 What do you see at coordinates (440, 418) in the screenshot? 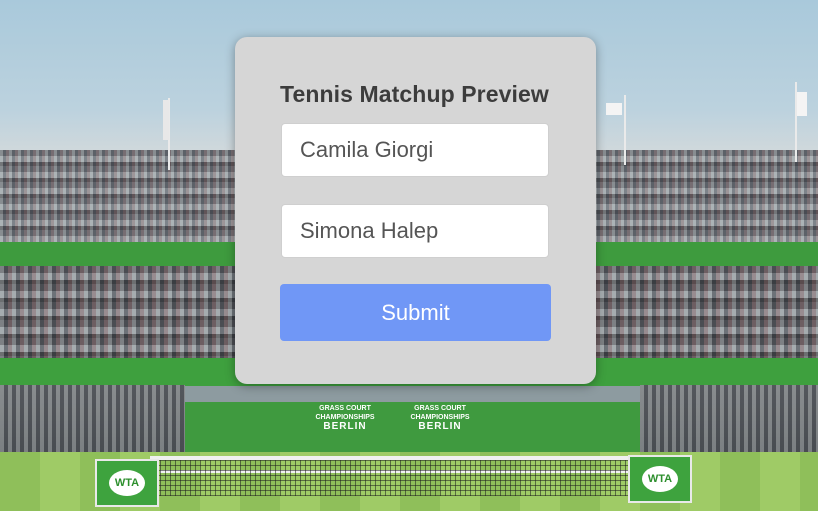
I see `sponsor-banner-right: GRASS COURT CHAMPIONSHIPS BERLIN` at bounding box center [440, 418].